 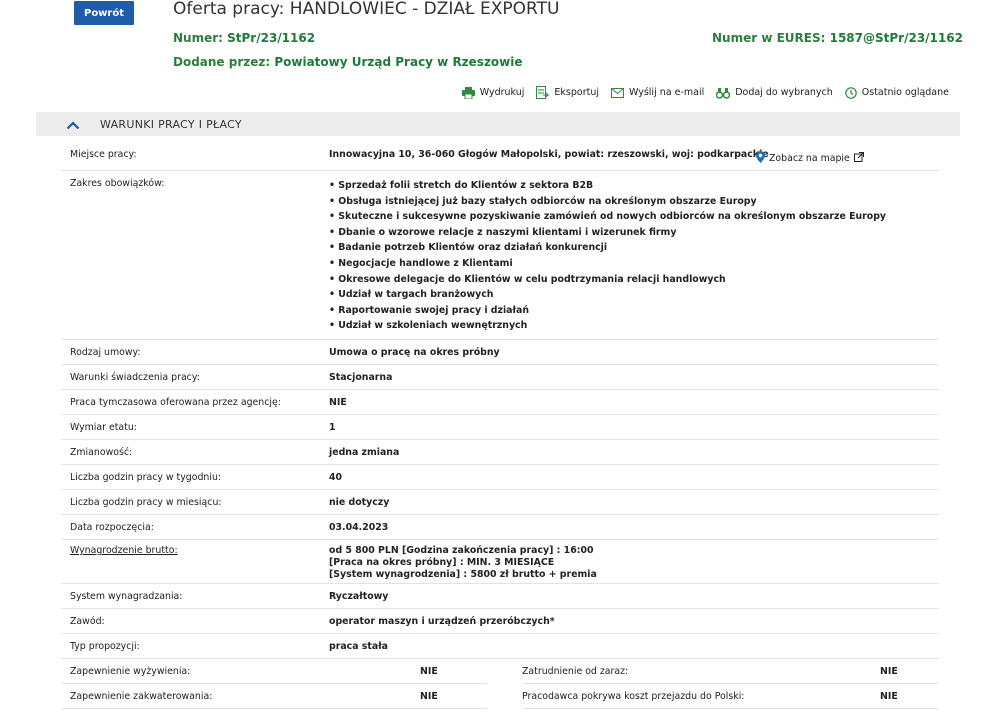 What do you see at coordinates (667, 92) in the screenshot?
I see `email-label: Wyślij na e-mail` at bounding box center [667, 92].